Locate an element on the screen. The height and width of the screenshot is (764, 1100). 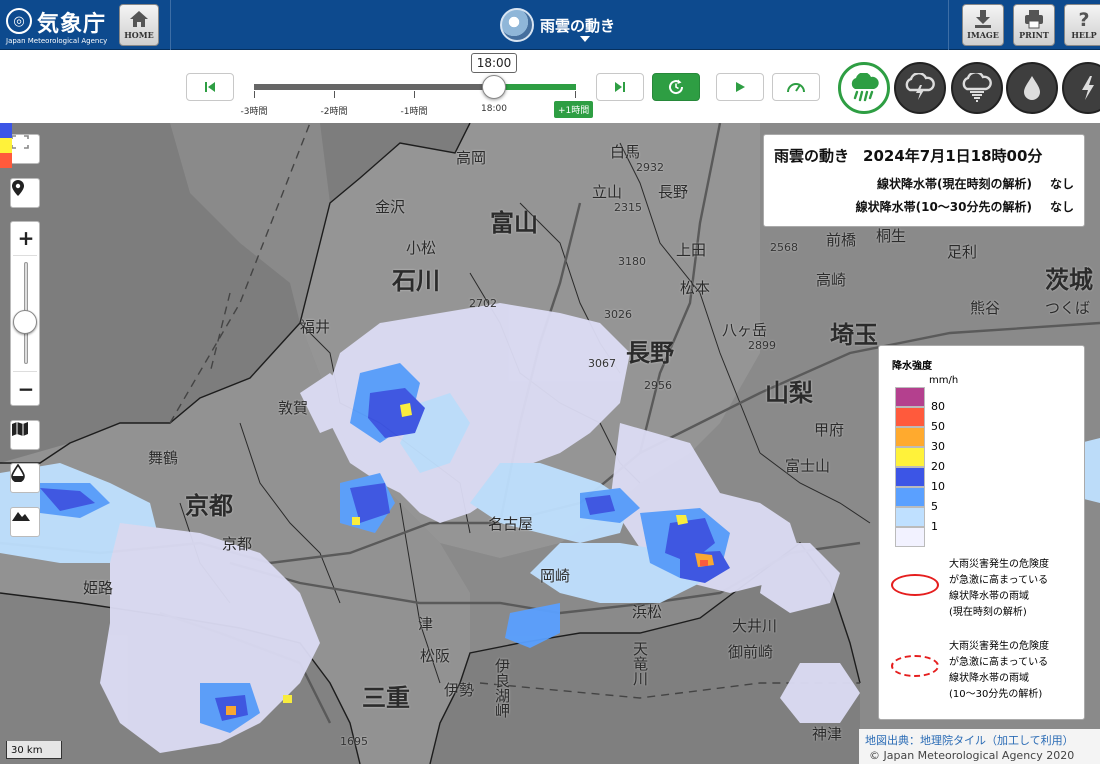
legend-note-line: (10〜30分先の解析) is located at coordinates (996, 694).